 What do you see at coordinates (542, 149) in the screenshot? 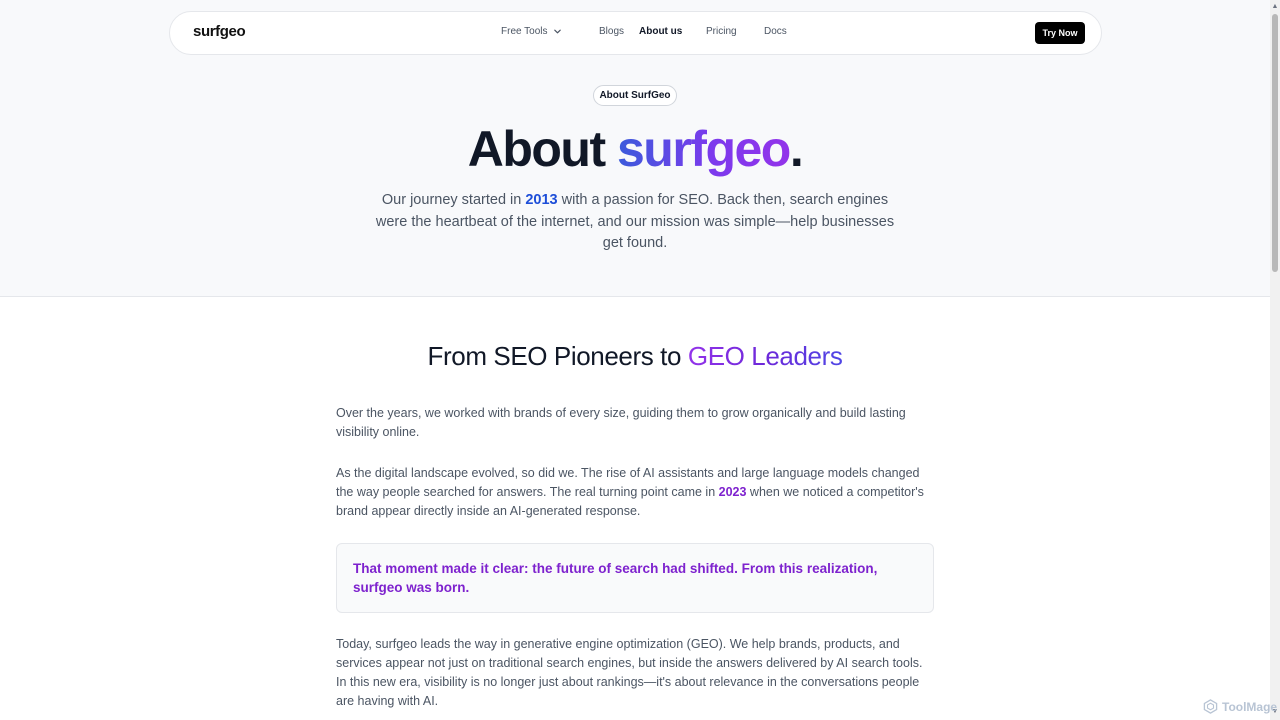
I see `title-prefix: About` at bounding box center [542, 149].